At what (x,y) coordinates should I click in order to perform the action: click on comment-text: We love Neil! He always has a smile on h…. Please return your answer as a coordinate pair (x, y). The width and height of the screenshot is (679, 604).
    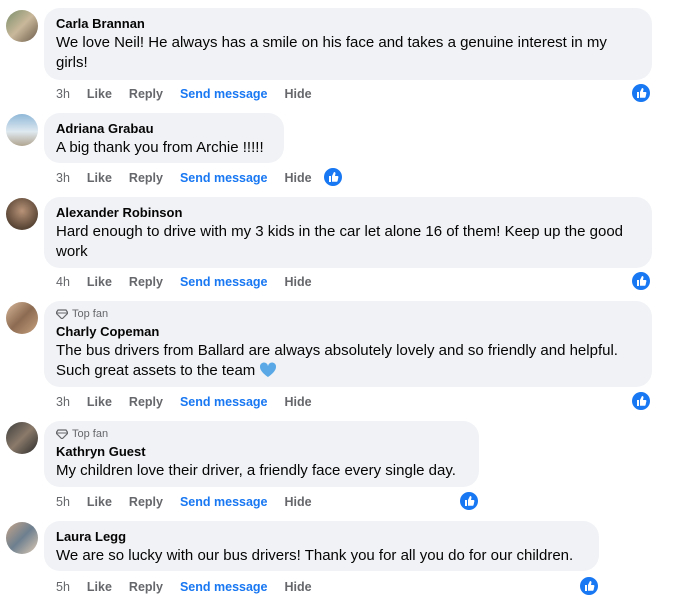
    Looking at the image, I should click on (331, 52).